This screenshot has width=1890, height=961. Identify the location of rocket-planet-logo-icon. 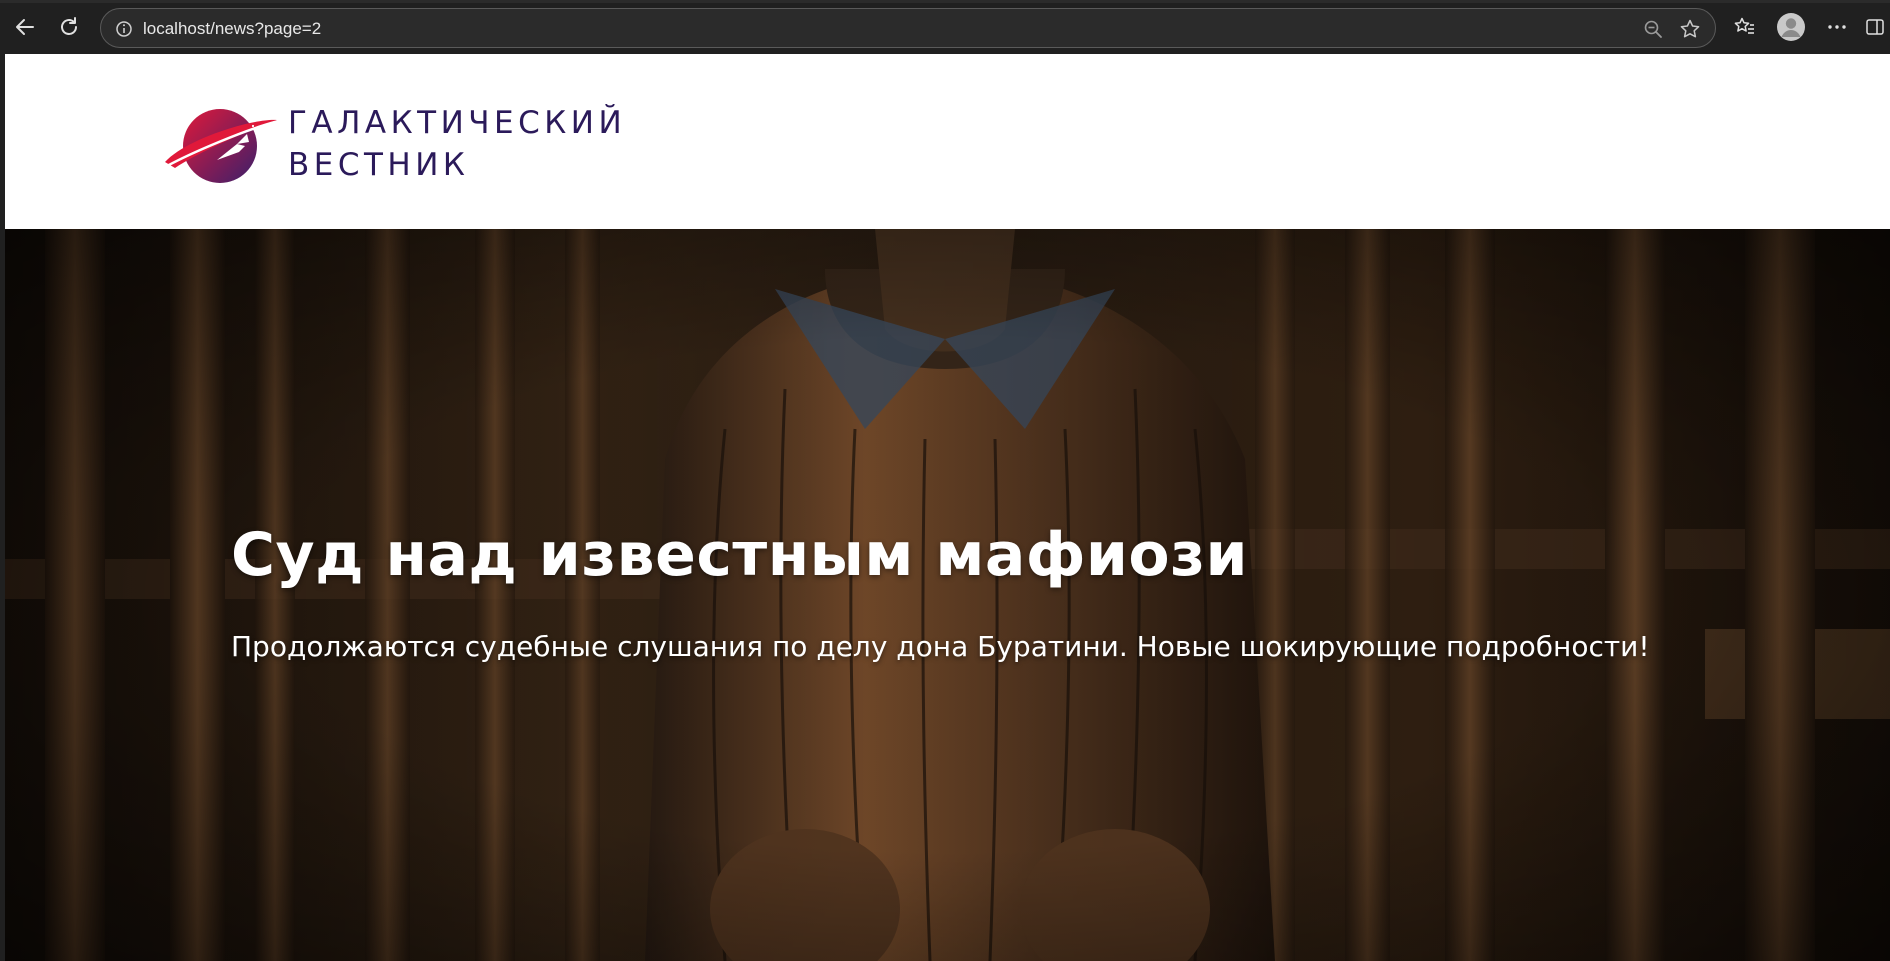
(221, 146).